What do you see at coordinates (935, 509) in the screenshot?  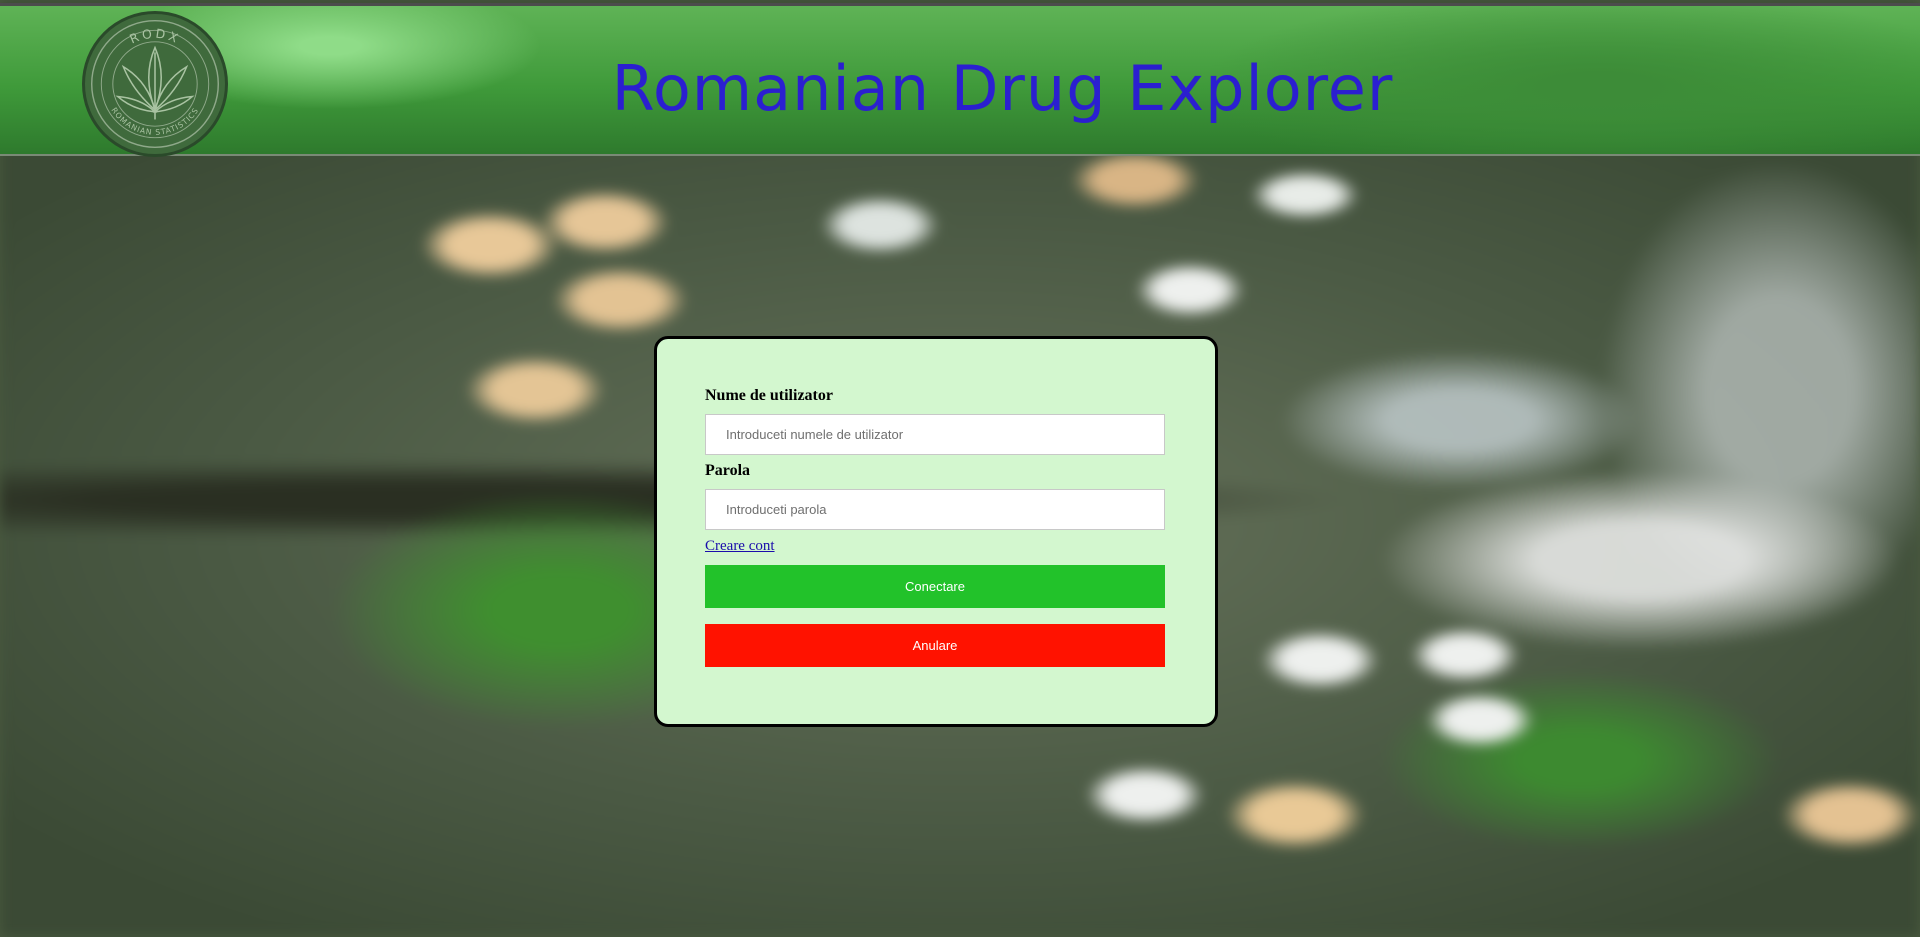 I see `password-input` at bounding box center [935, 509].